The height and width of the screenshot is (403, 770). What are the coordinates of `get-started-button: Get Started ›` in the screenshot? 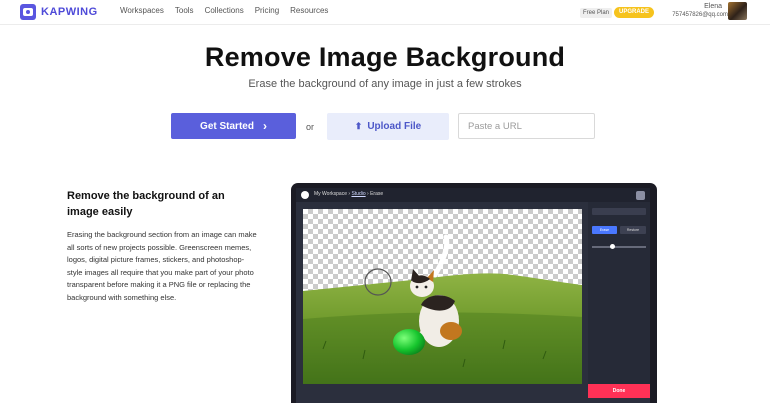 It's located at (233, 126).